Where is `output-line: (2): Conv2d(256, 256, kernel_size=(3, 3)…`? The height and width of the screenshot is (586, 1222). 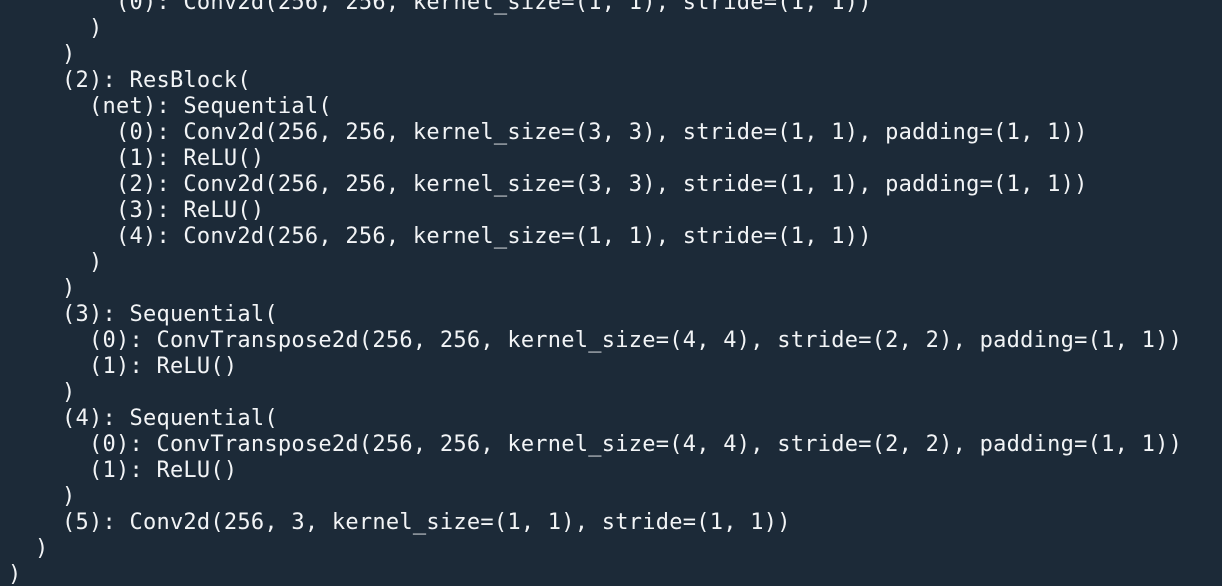
output-line: (2): Conv2d(256, 256, kernel_size=(3, 3)… is located at coordinates (548, 184).